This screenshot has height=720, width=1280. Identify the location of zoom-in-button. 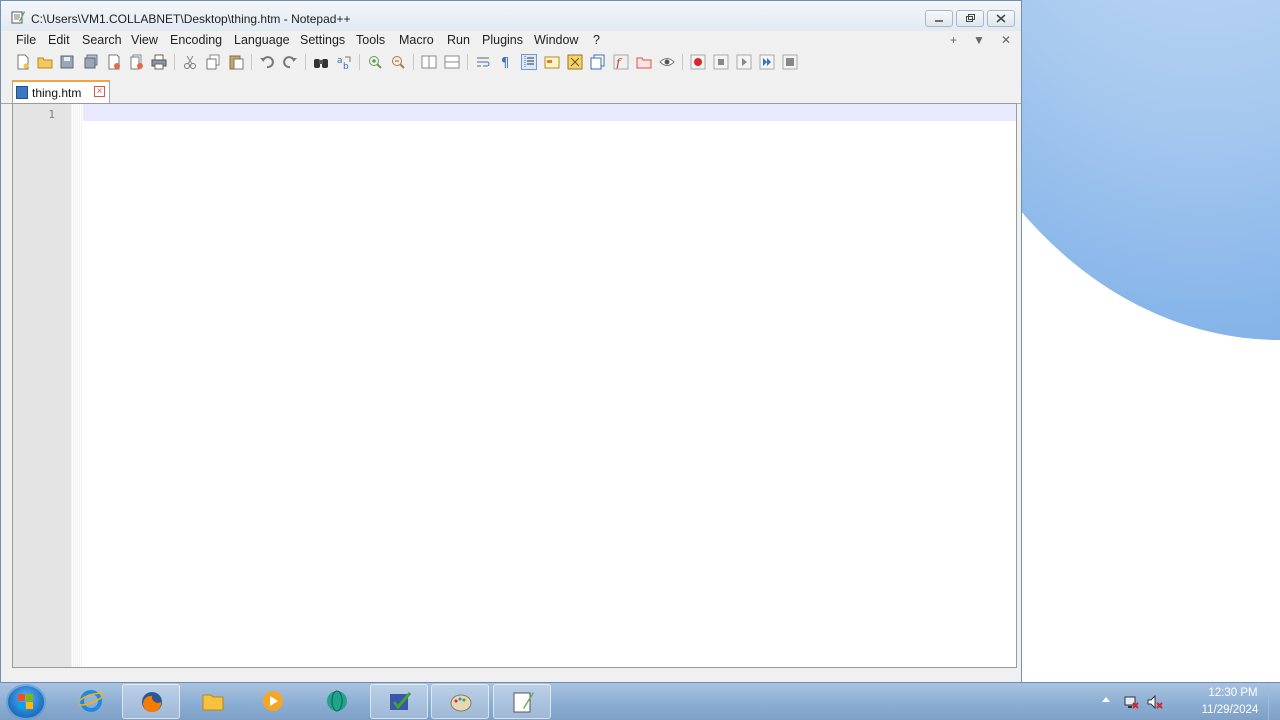
(375, 62).